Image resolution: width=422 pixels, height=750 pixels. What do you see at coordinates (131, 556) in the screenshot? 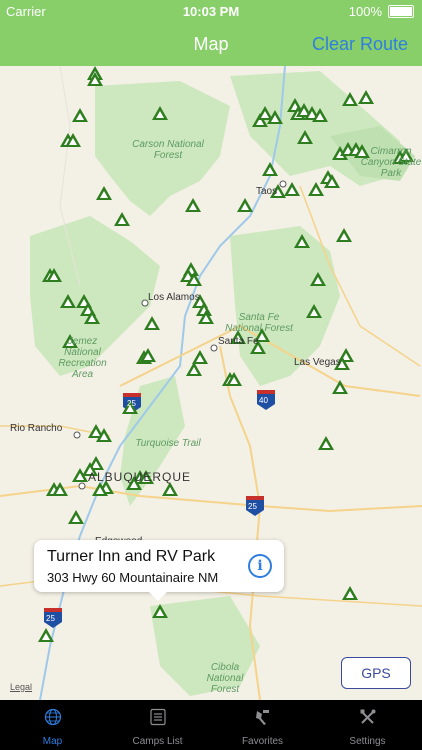
I see `callout-title: Turner Inn and RV Park` at bounding box center [131, 556].